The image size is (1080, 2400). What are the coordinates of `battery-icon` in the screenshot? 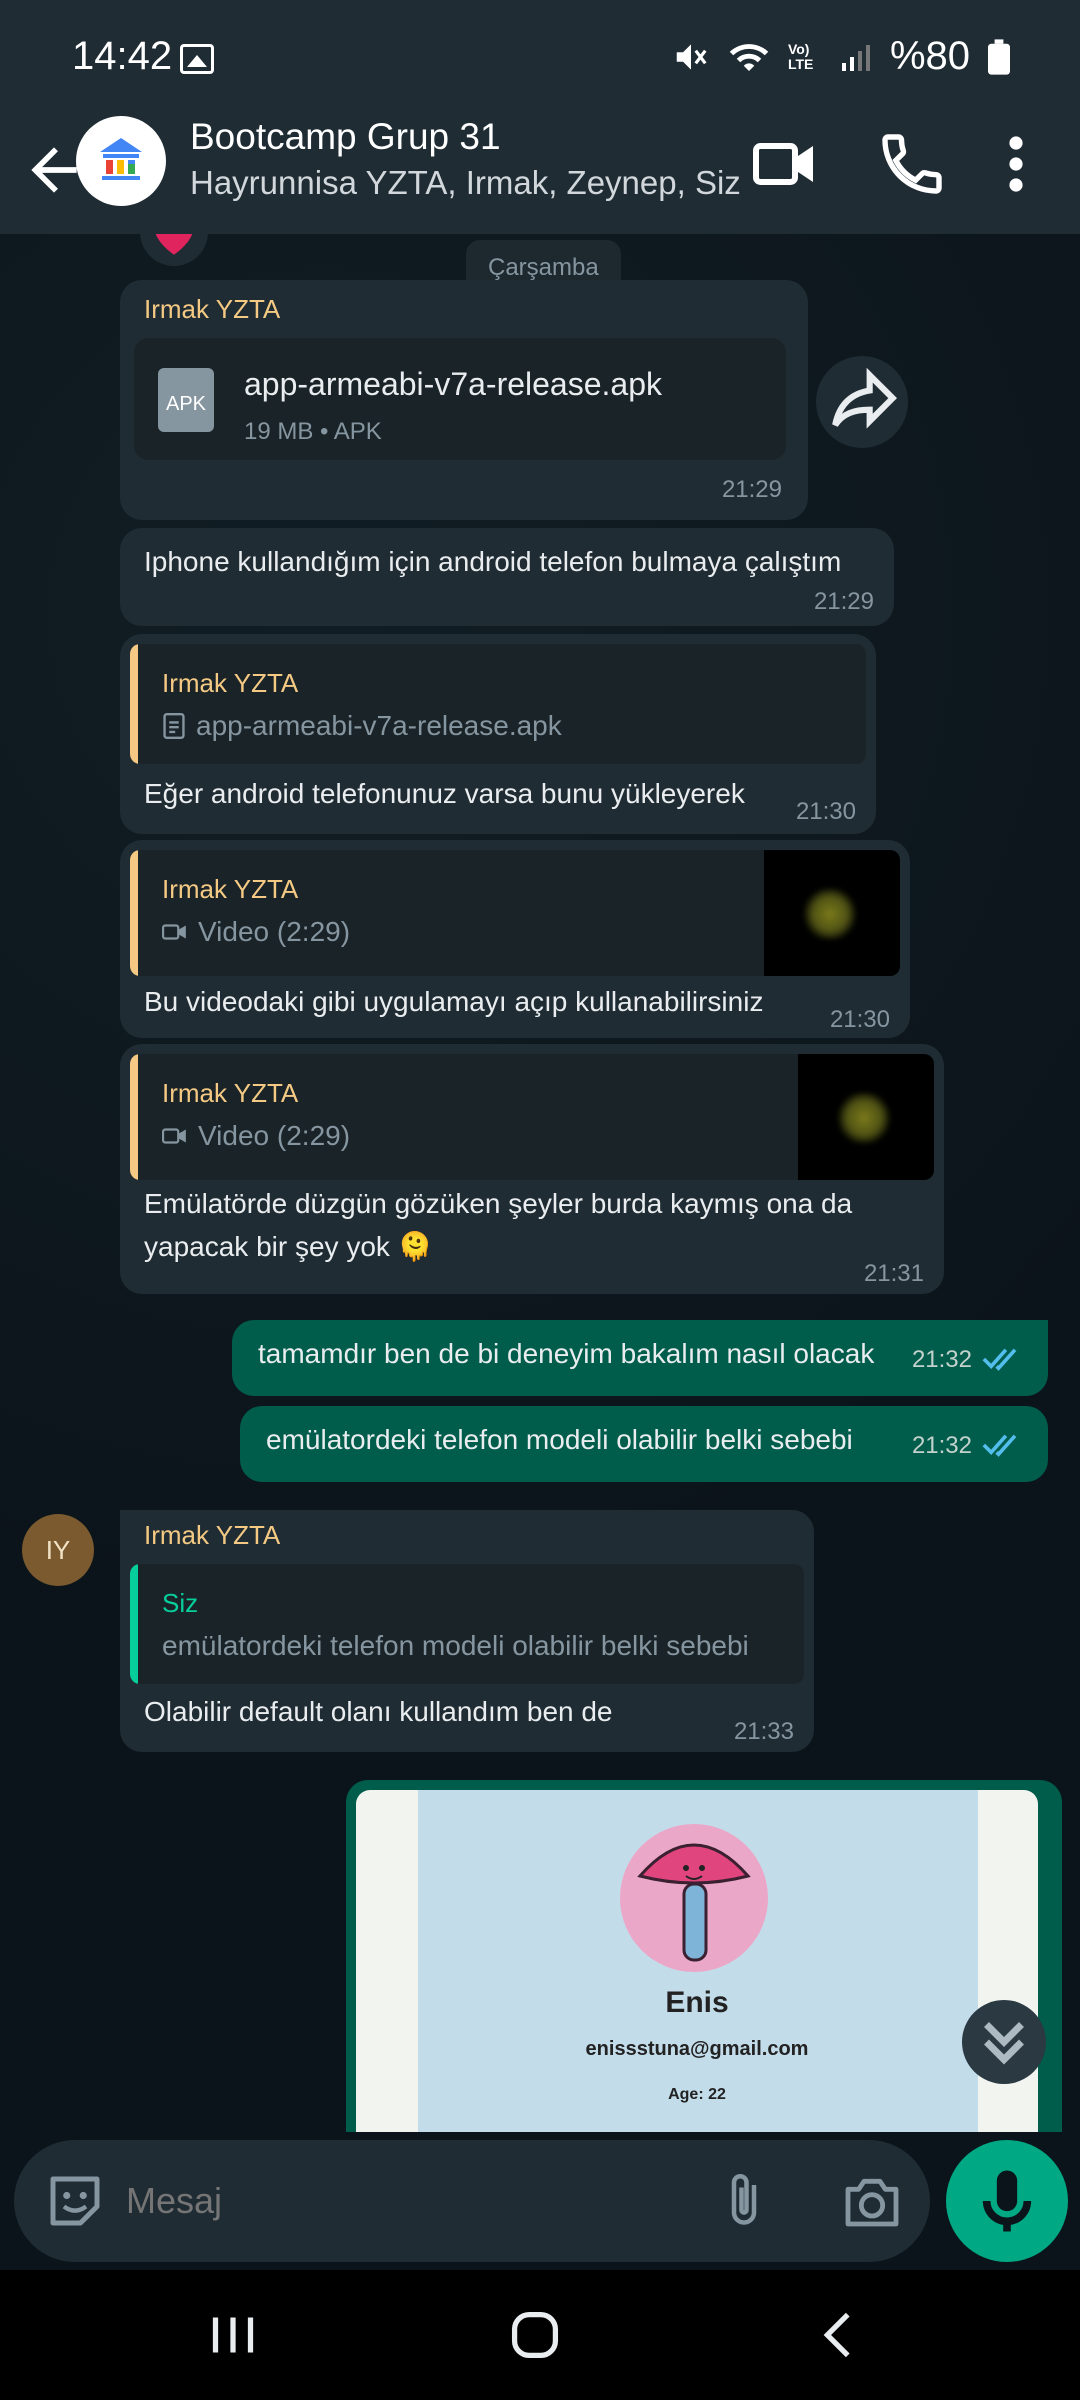 It's located at (999, 56).